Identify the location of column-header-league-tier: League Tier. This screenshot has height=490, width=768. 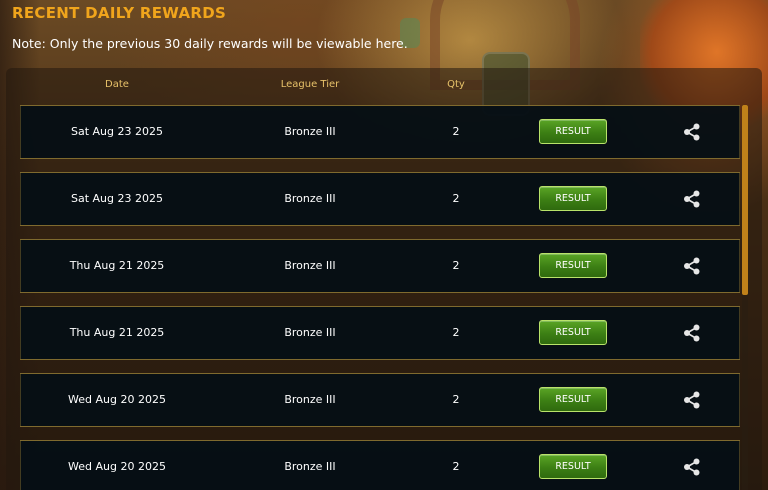
(310, 84).